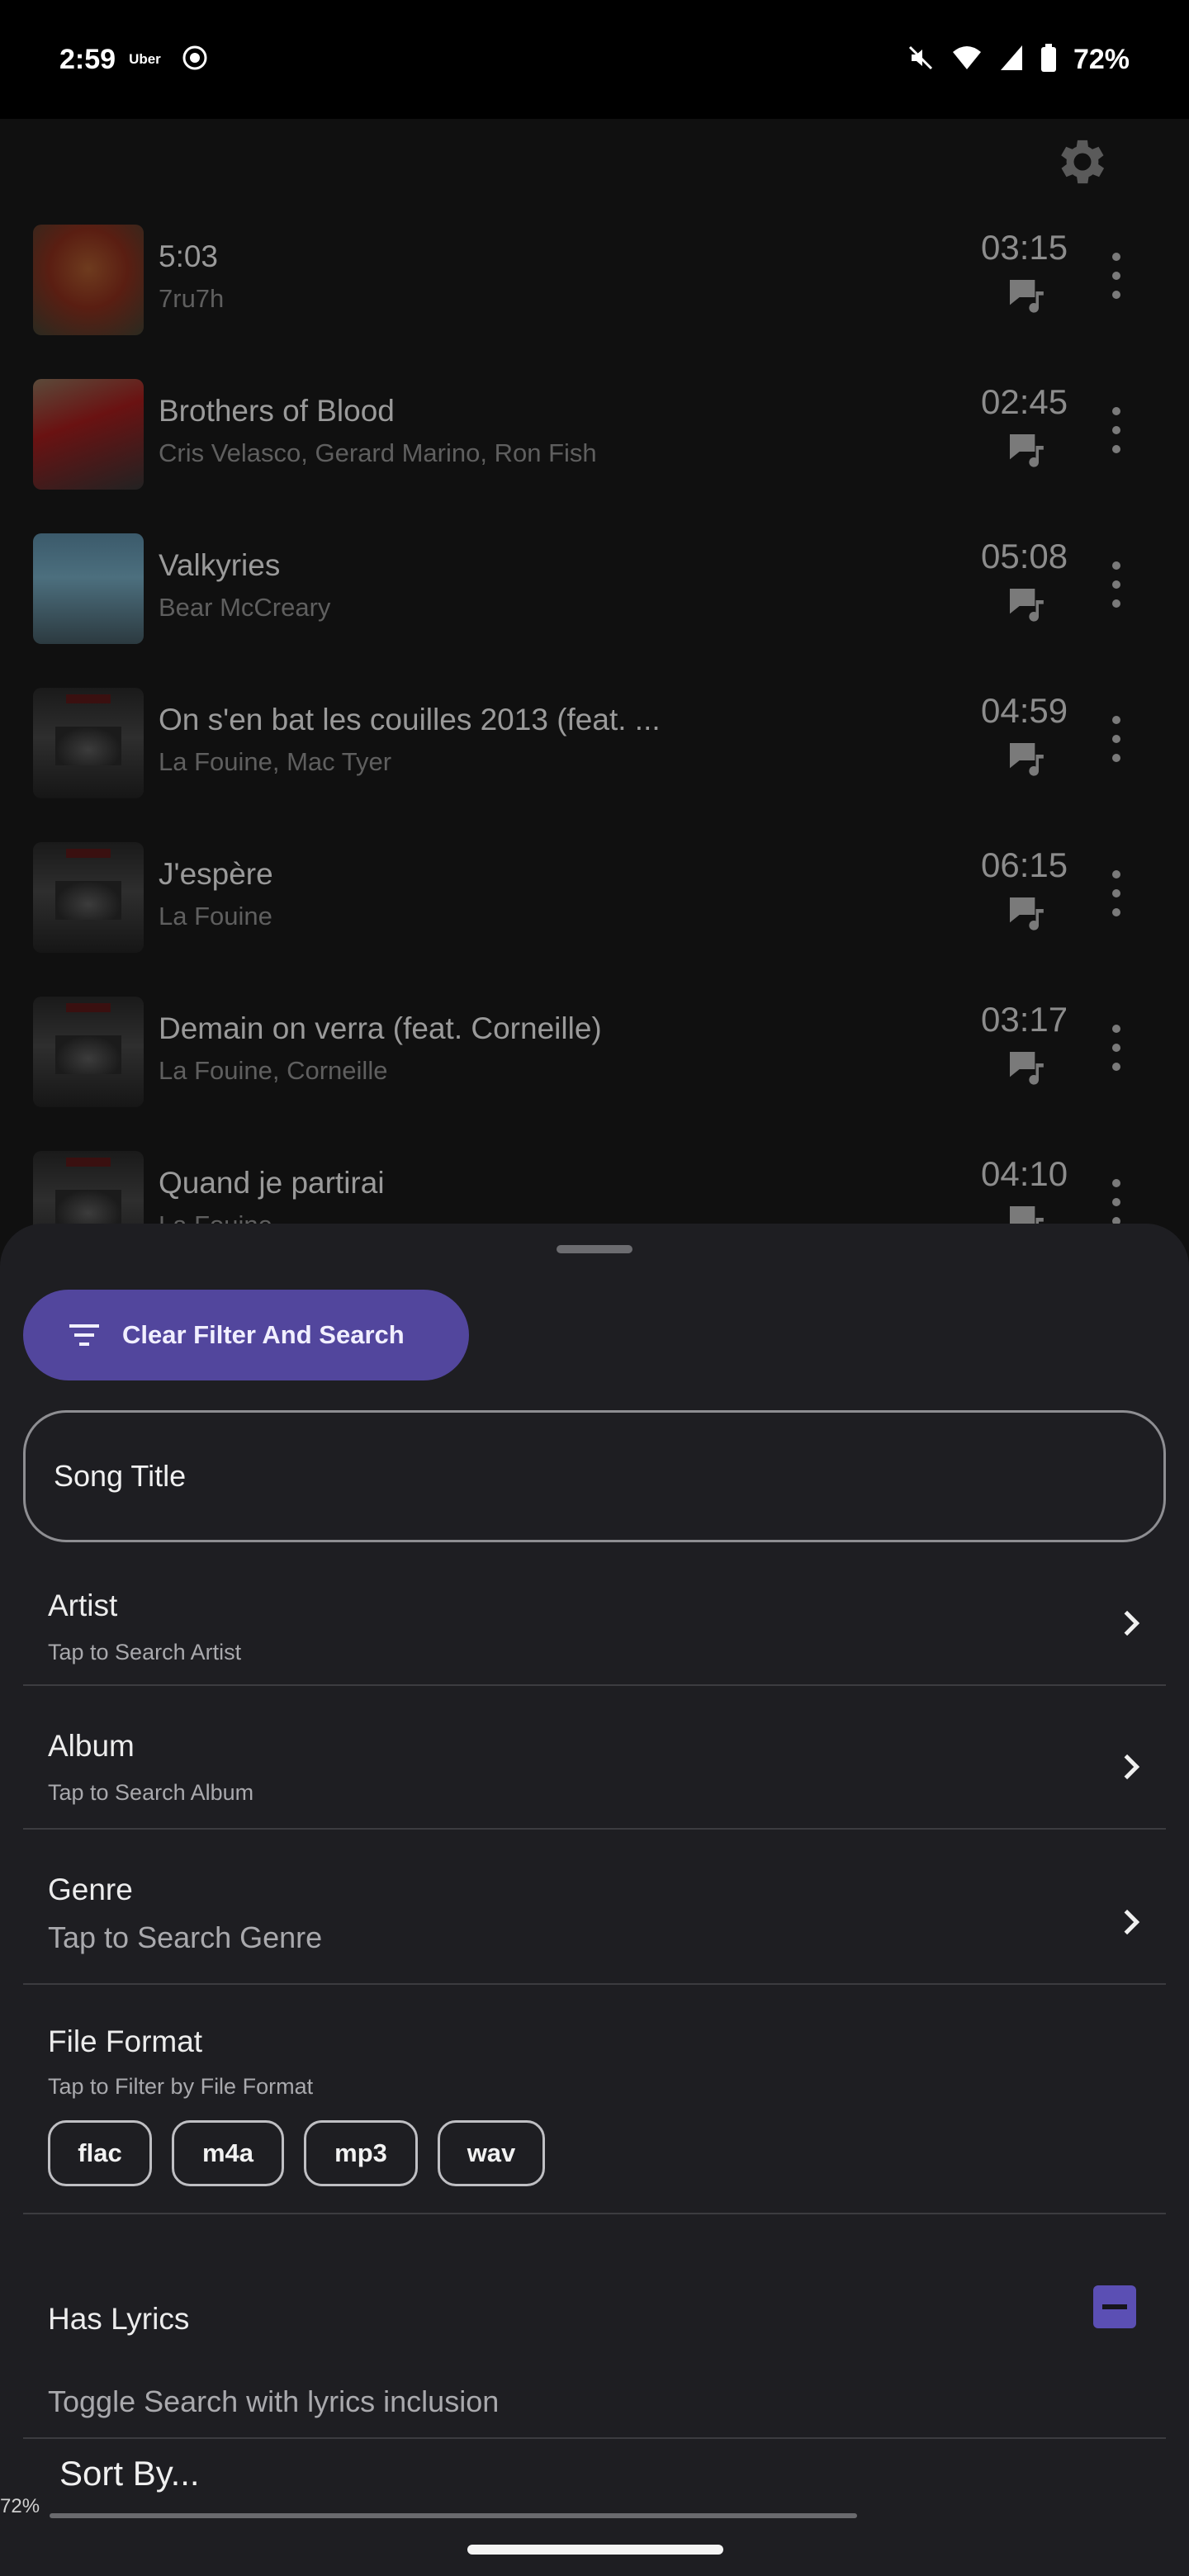  I want to click on chip-wav: wav, so click(491, 2153).